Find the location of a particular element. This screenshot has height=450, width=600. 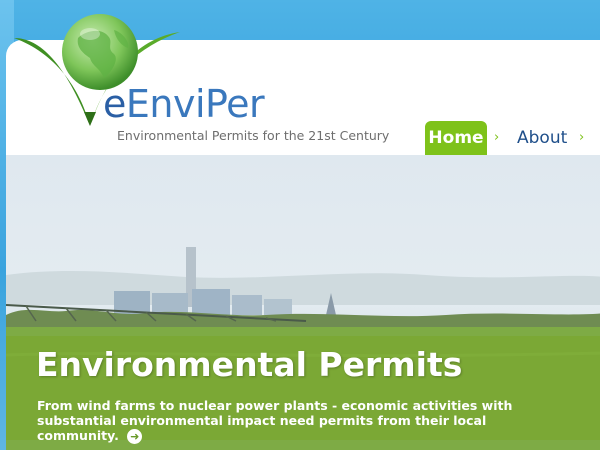

brand-main: EnviPer is located at coordinates (195, 104).